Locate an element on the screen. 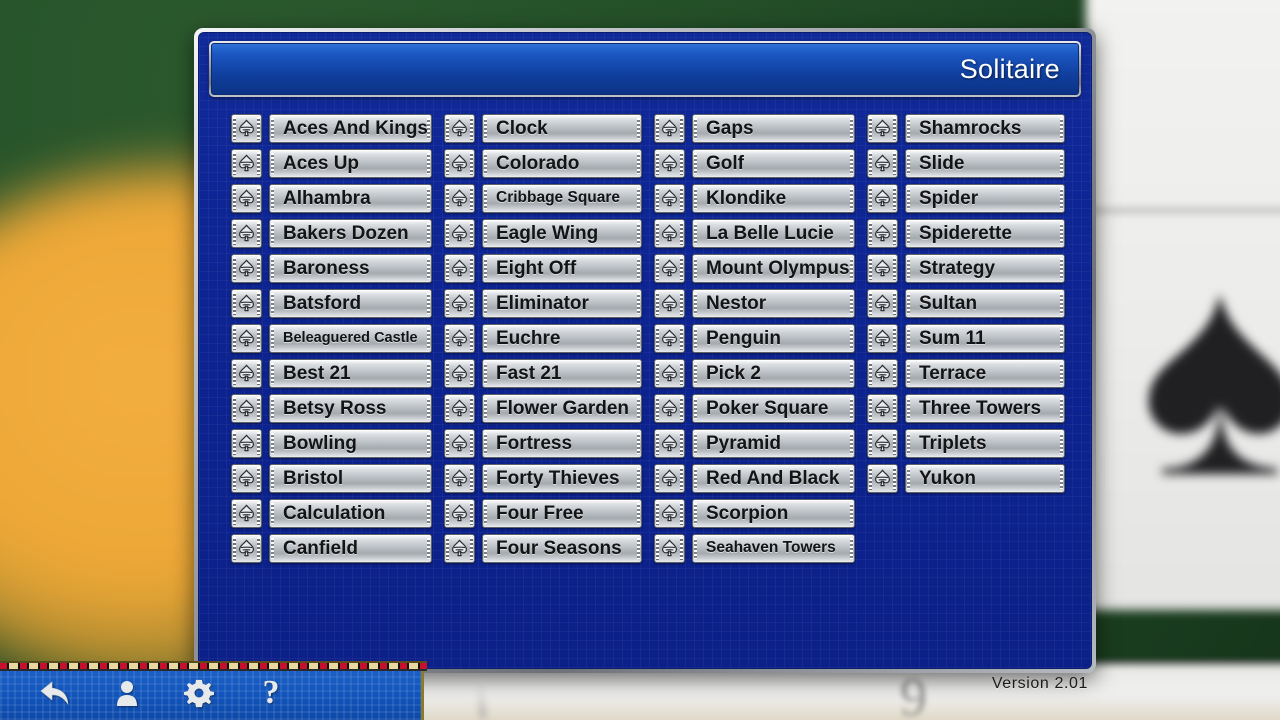 This screenshot has width=1280, height=720. game-button-colorado: Colorado is located at coordinates (562, 163).